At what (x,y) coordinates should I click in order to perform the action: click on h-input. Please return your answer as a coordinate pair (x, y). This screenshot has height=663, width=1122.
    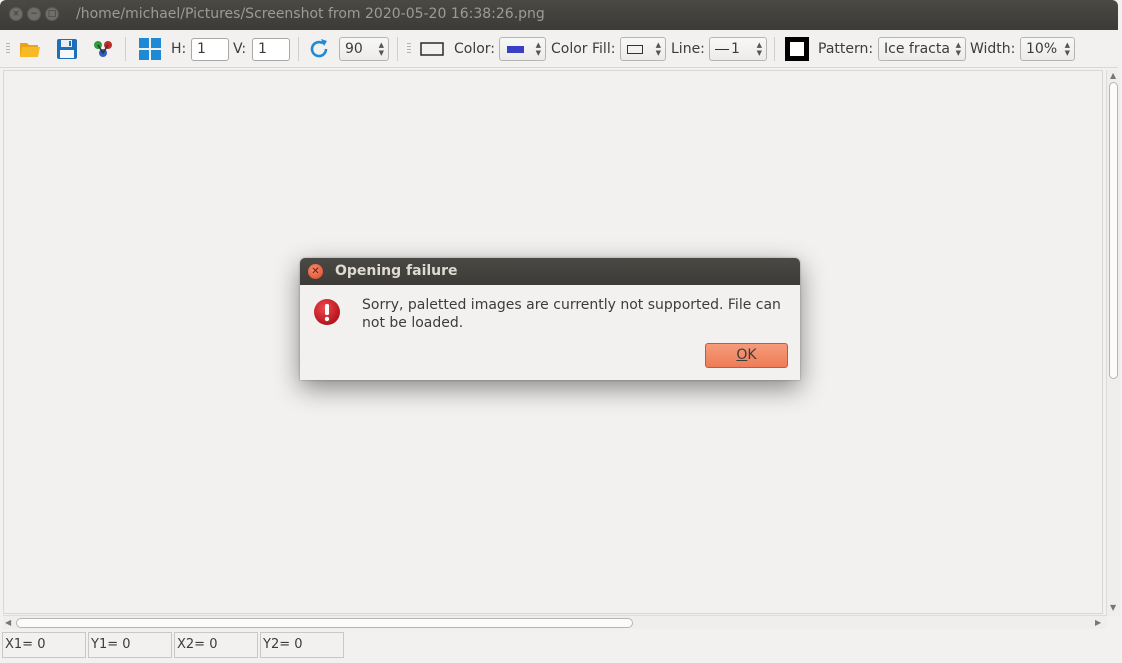
    Looking at the image, I should click on (210, 49).